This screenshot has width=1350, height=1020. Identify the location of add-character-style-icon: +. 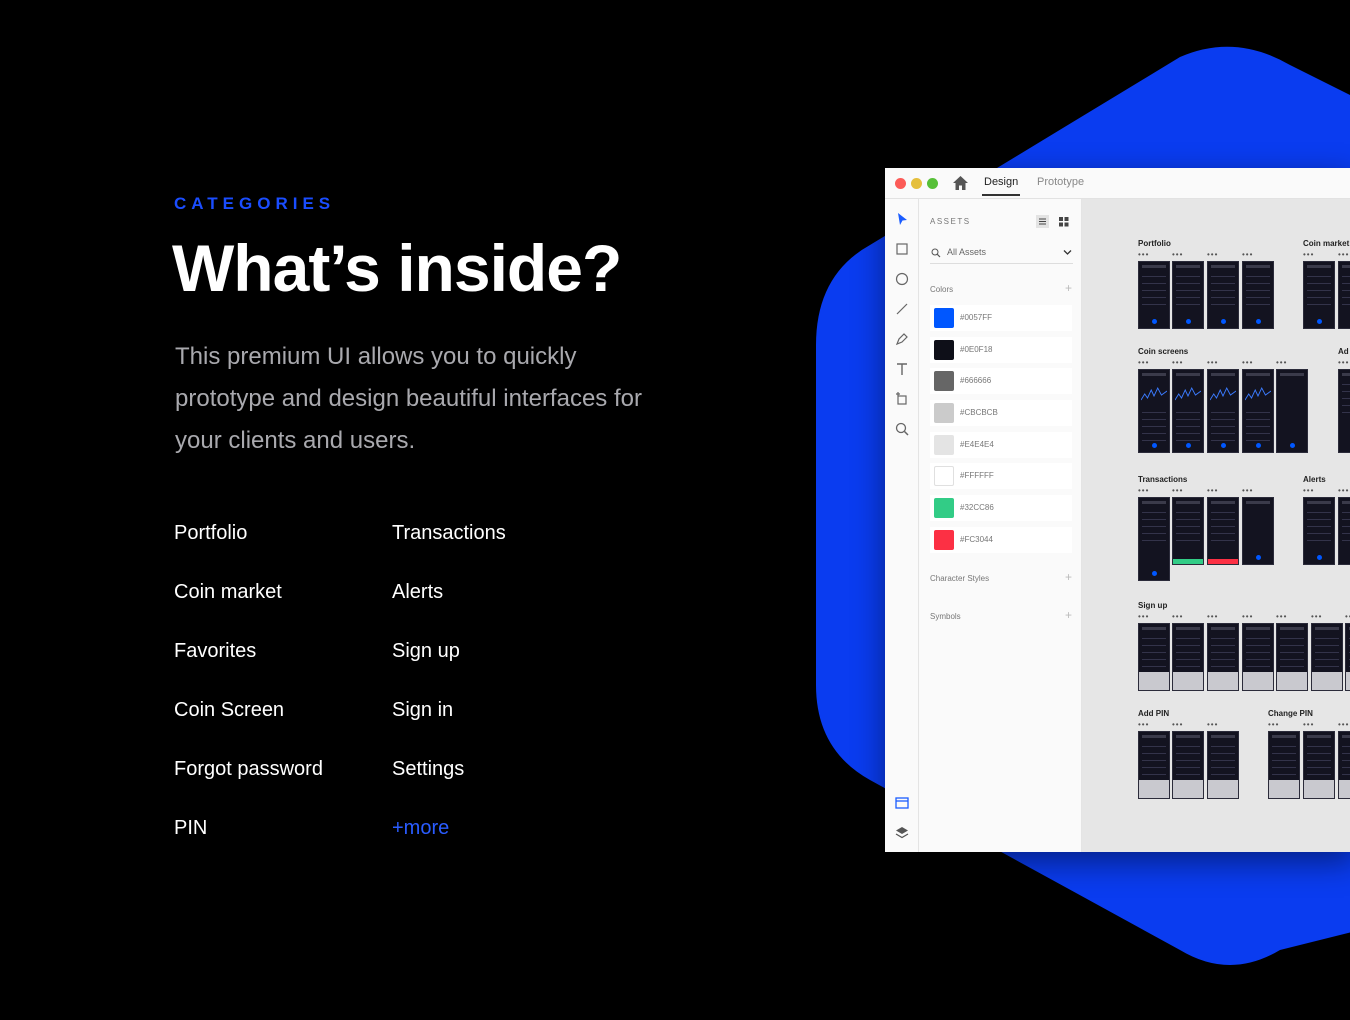
(1068, 577).